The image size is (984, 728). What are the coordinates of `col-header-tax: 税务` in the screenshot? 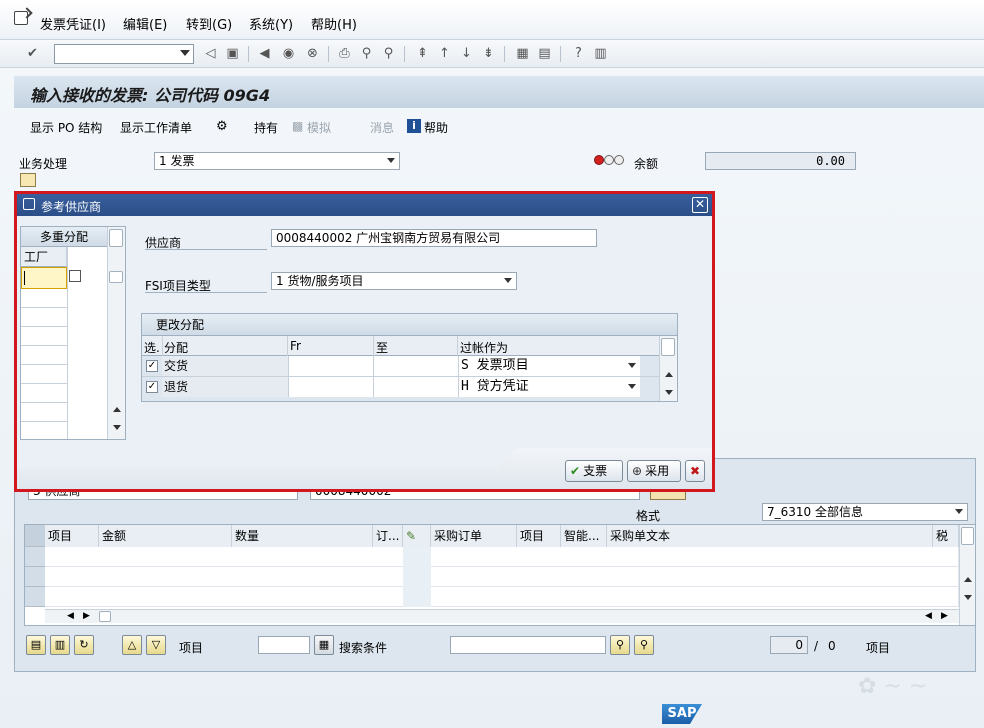 It's located at (946, 536).